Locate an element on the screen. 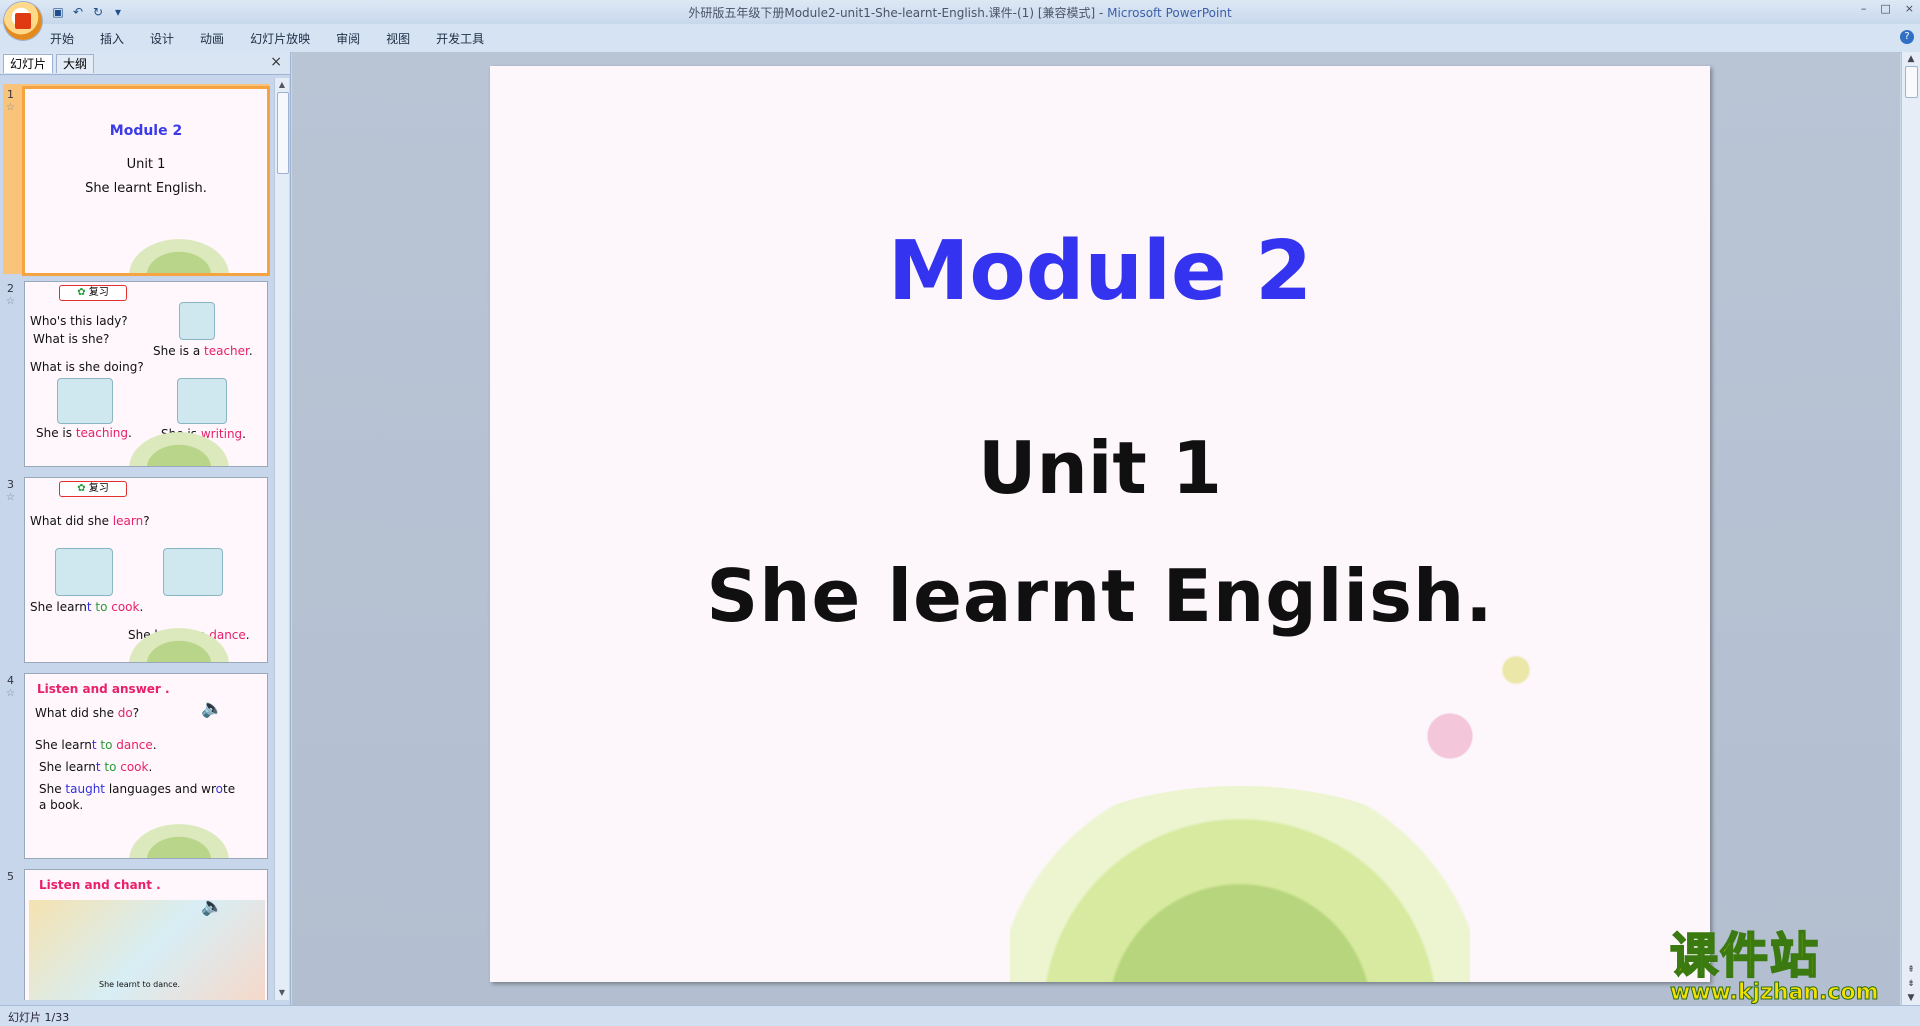 This screenshot has height=1026, width=1920. thumb-text: a book. is located at coordinates (61, 805).